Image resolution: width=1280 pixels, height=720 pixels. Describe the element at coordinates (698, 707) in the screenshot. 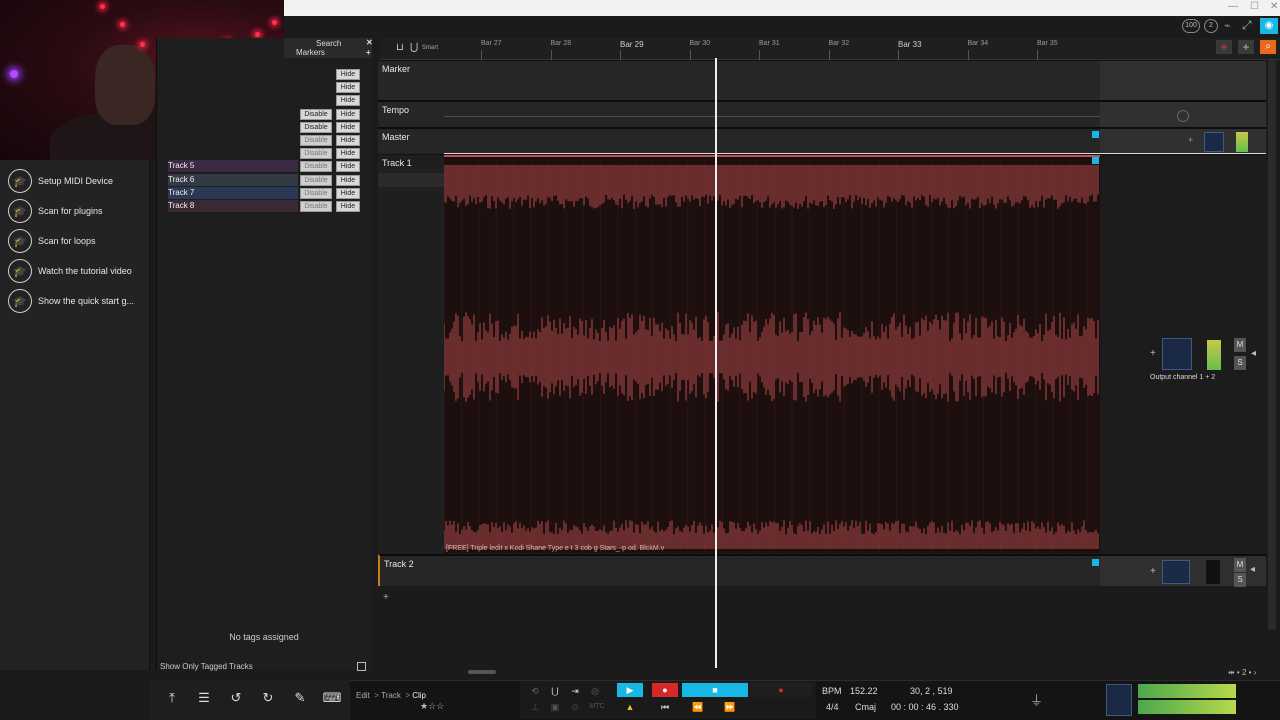

I see `rewind-icon: ⏪` at that location.